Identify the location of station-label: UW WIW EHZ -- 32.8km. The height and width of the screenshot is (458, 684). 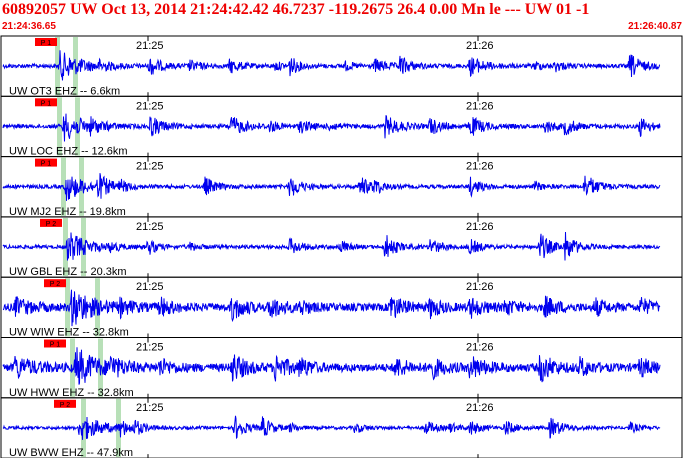
(69, 333).